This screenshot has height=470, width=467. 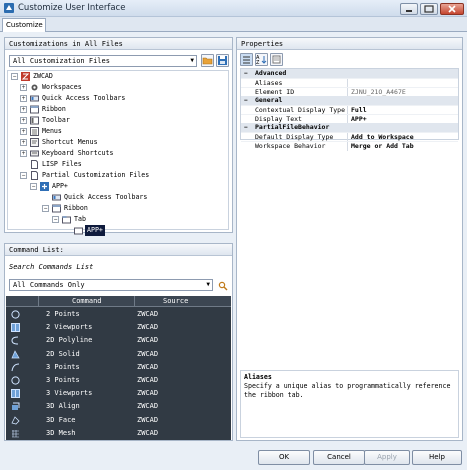 What do you see at coordinates (258, 377) in the screenshot?
I see `description-title: Aliases` at bounding box center [258, 377].